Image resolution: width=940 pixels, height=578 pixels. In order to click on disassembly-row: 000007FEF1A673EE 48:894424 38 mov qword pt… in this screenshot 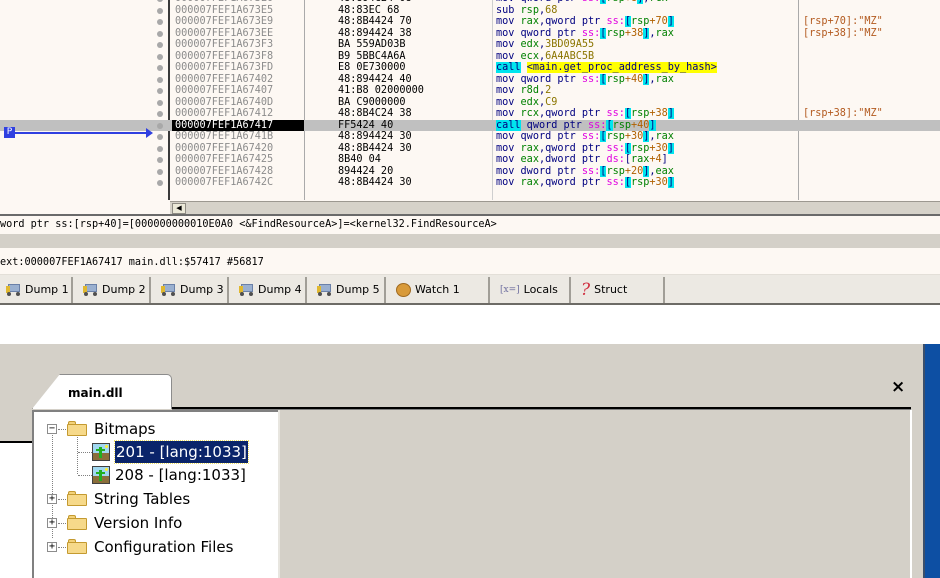, I will do `click(470, 33)`.